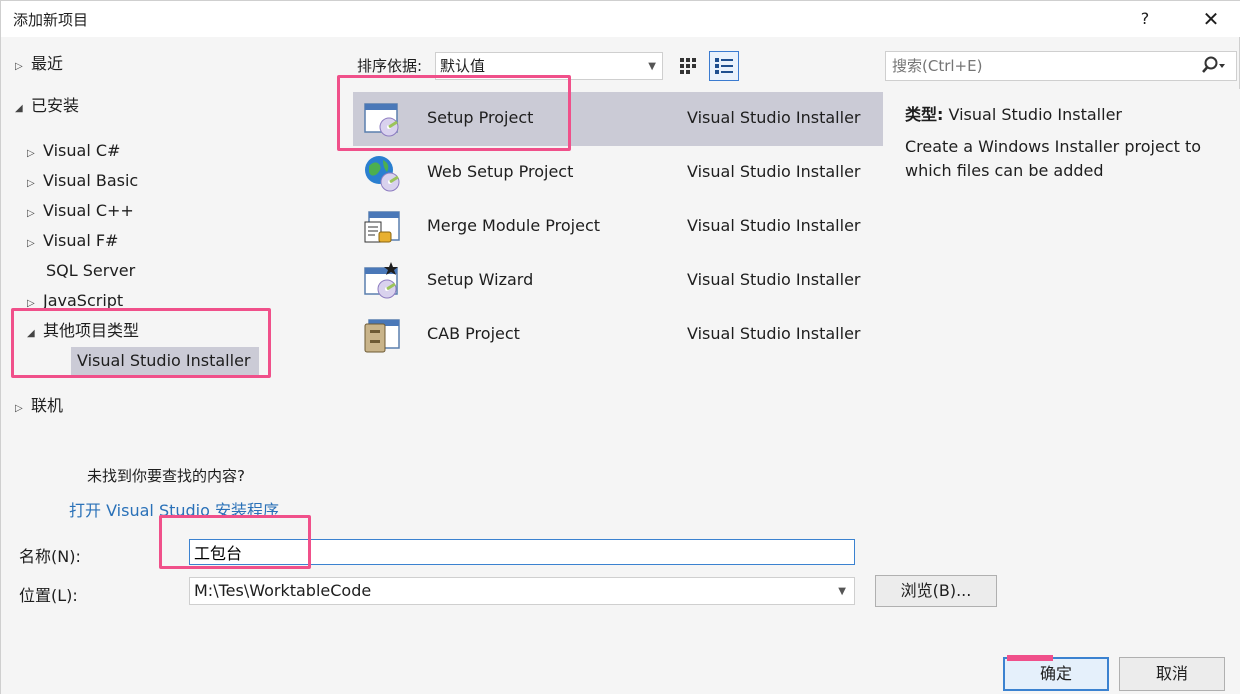 The height and width of the screenshot is (694, 1240). I want to click on small-icons-view-button, so click(689, 66).